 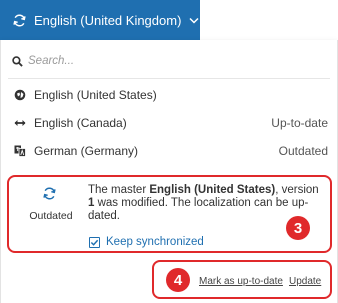 I want to click on arrows-horizontal-icon, so click(x=20, y=123).